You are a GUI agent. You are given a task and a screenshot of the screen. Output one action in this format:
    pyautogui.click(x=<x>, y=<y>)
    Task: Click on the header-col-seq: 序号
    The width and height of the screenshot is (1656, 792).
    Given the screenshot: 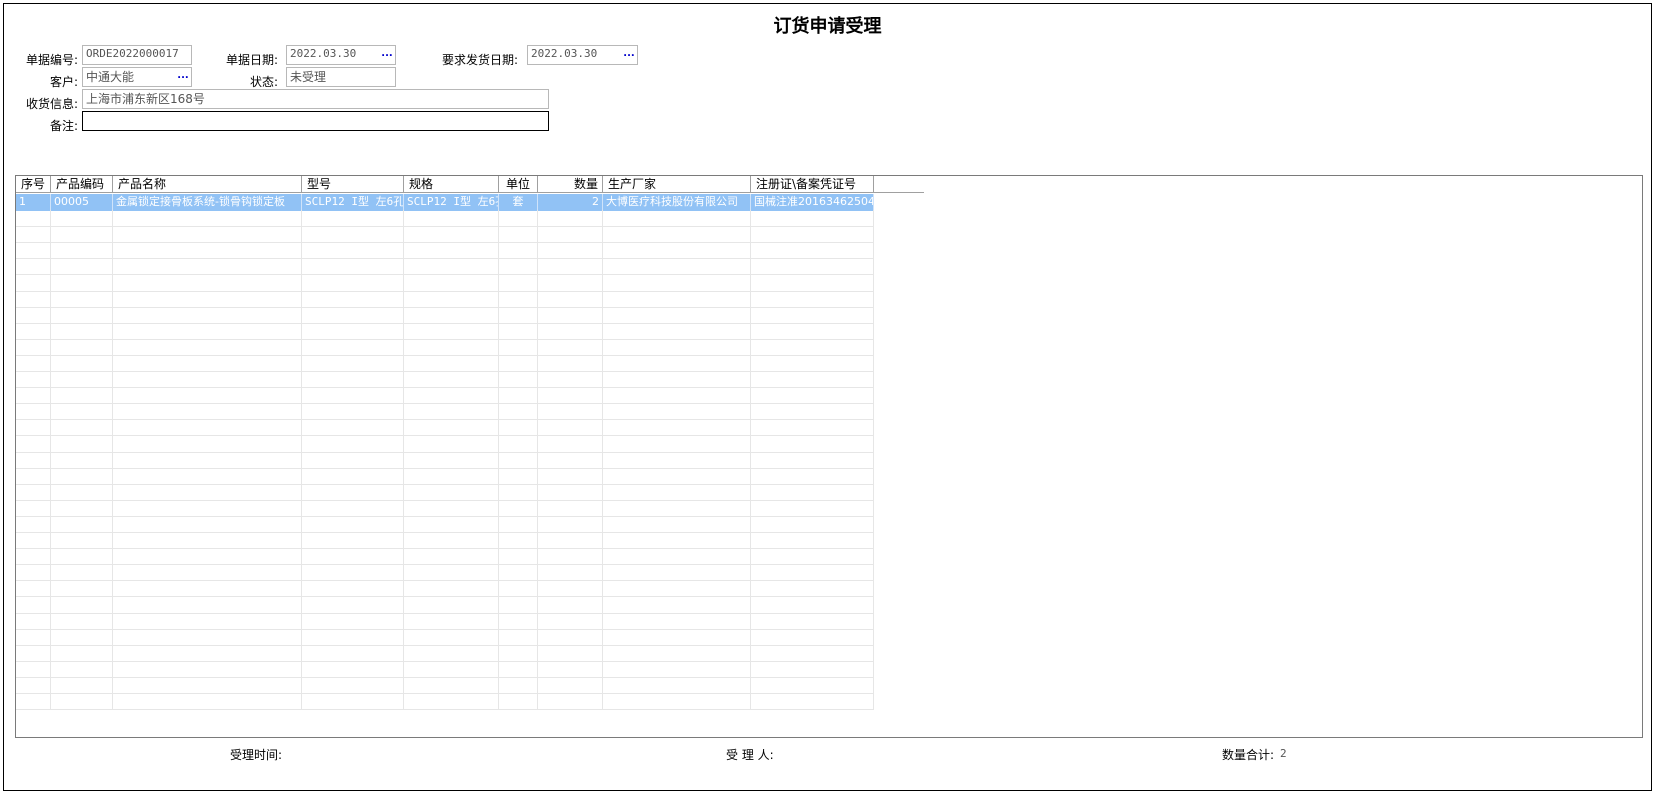 What is the action you would take?
    pyautogui.click(x=33, y=184)
    